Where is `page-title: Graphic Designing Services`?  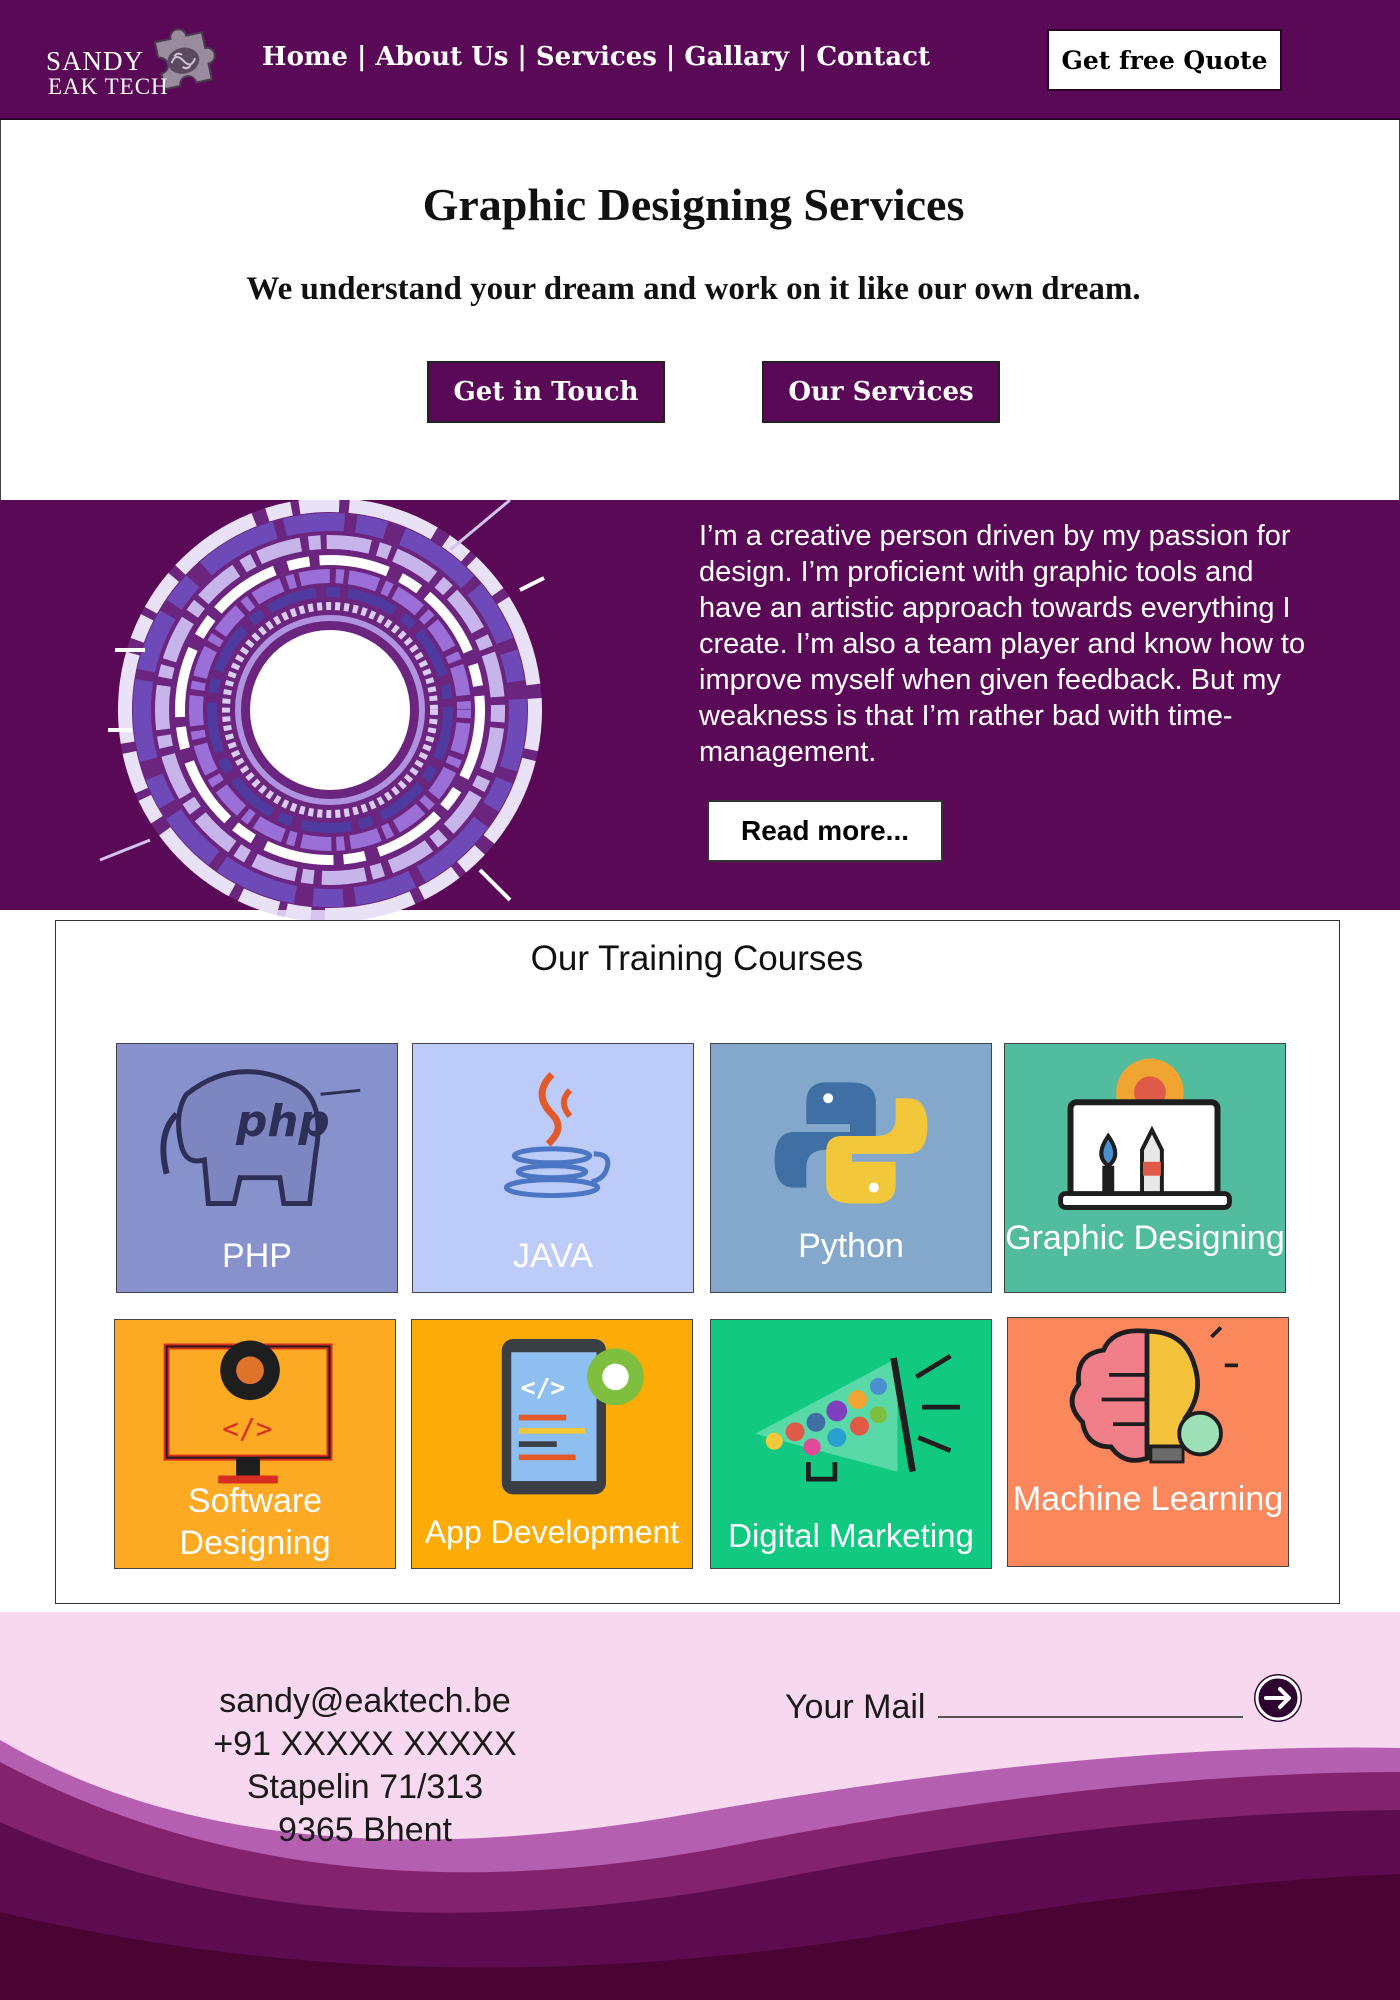 page-title: Graphic Designing Services is located at coordinates (693, 204).